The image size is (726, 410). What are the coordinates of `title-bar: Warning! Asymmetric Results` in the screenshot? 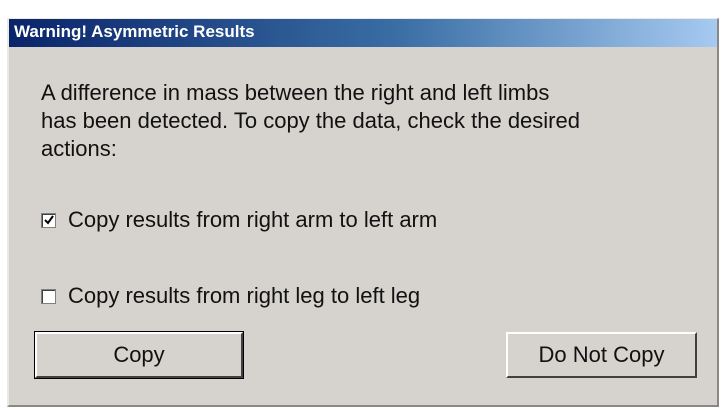 It's located at (363, 33).